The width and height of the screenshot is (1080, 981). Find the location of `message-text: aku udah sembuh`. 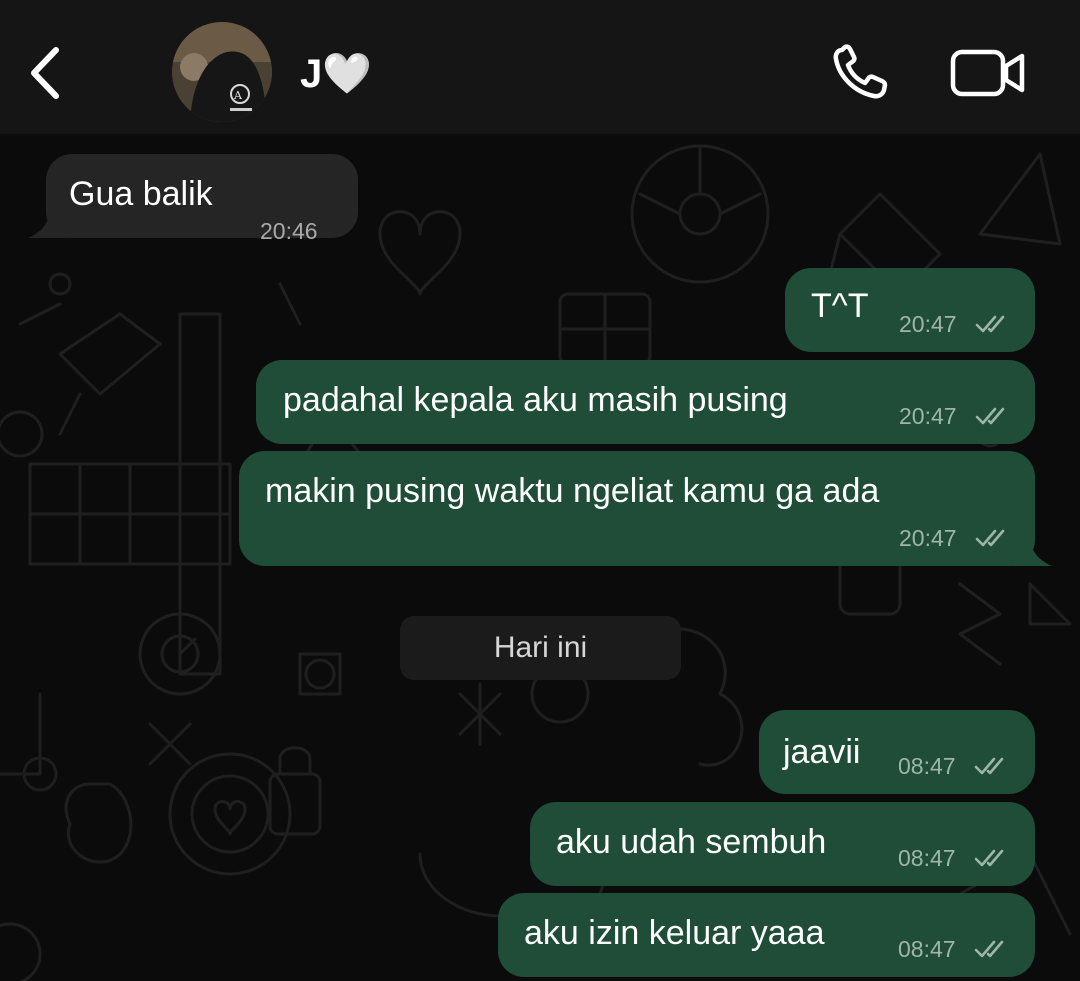

message-text: aku udah sembuh is located at coordinates (691, 842).